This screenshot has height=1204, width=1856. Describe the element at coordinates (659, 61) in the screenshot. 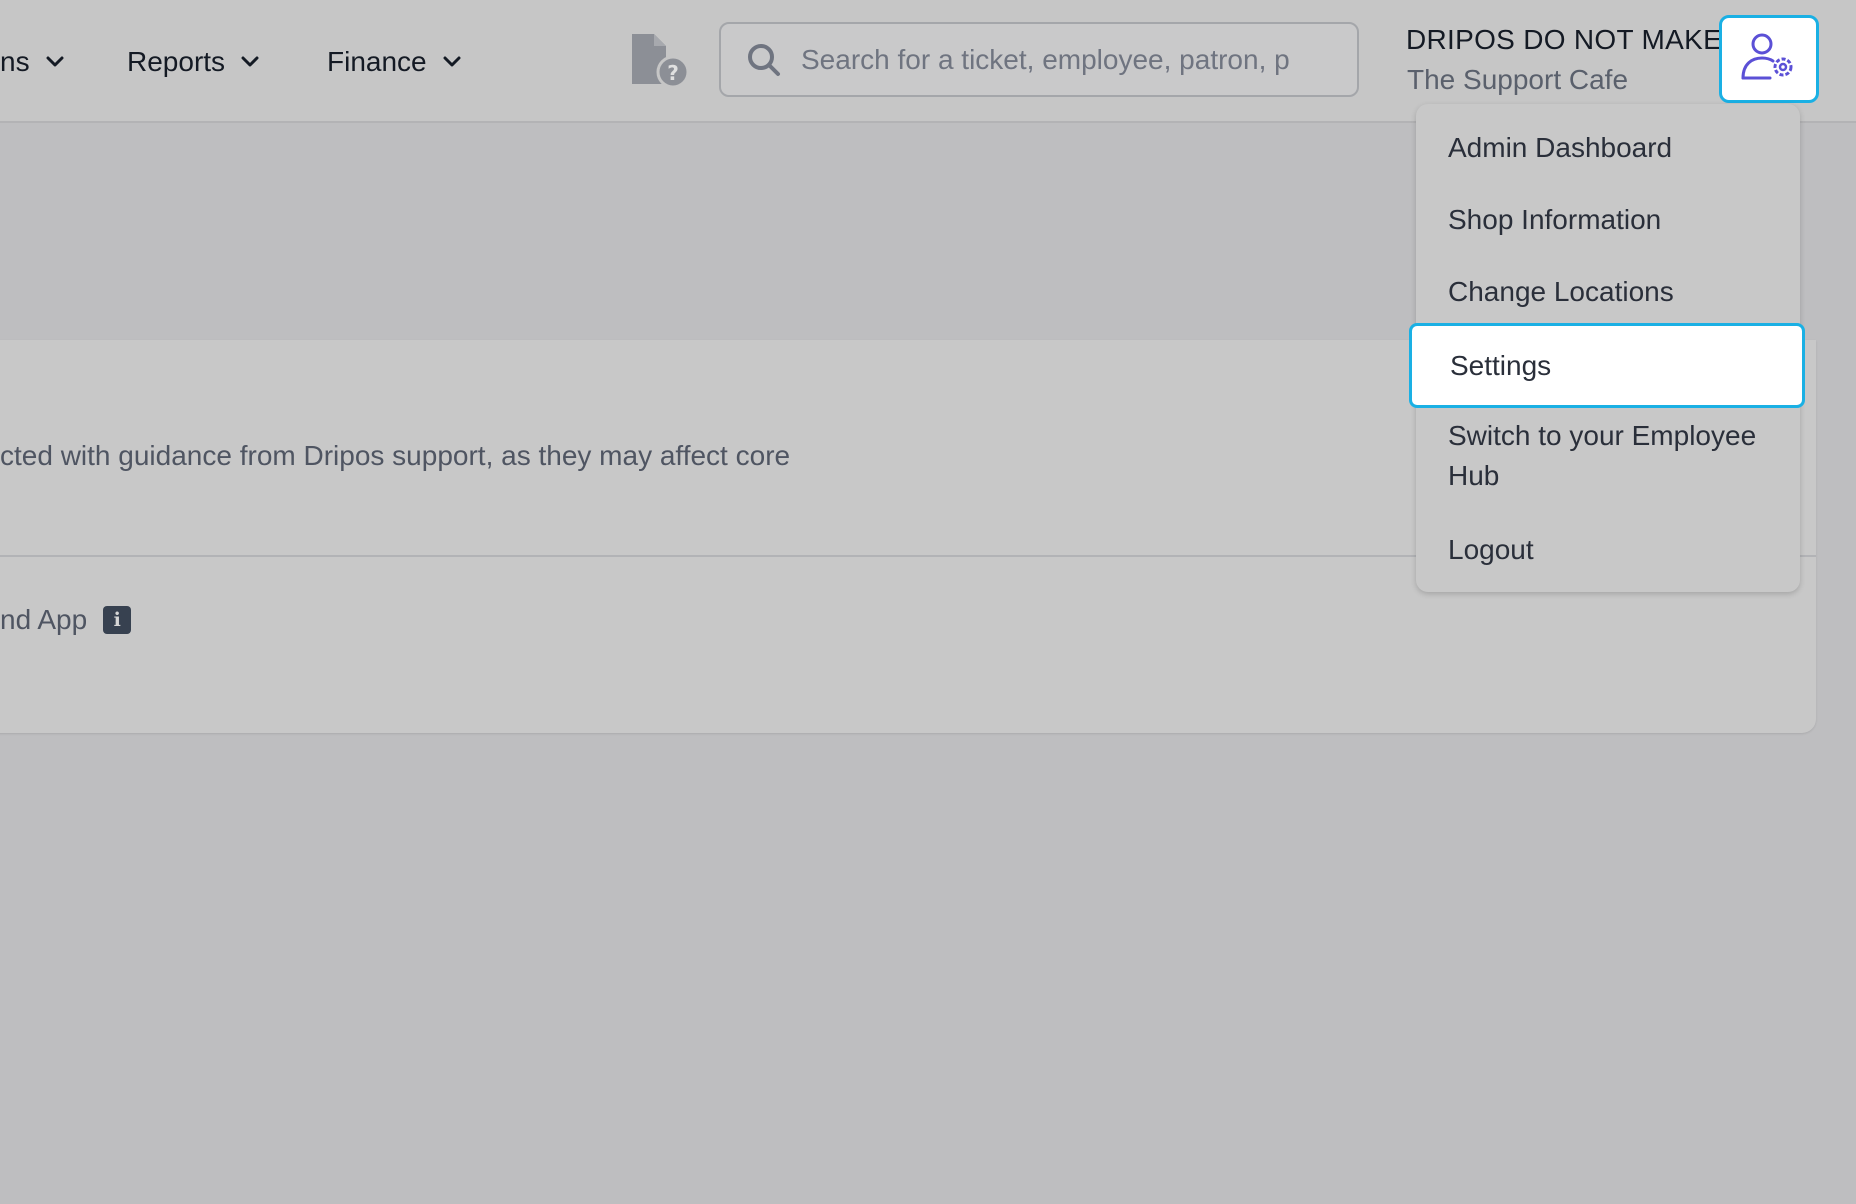

I see `document-question-icon: ?` at that location.